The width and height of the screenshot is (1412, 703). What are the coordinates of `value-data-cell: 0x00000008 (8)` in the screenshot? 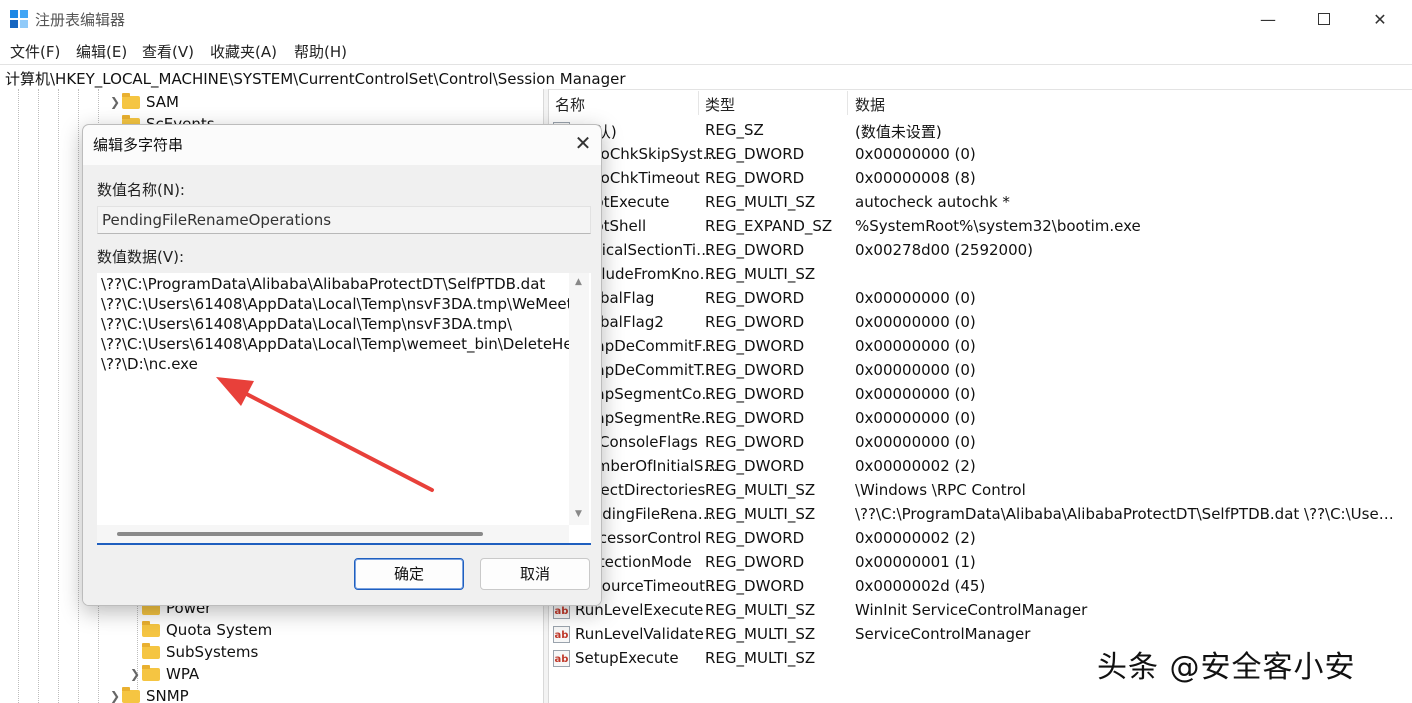 It's located at (915, 178).